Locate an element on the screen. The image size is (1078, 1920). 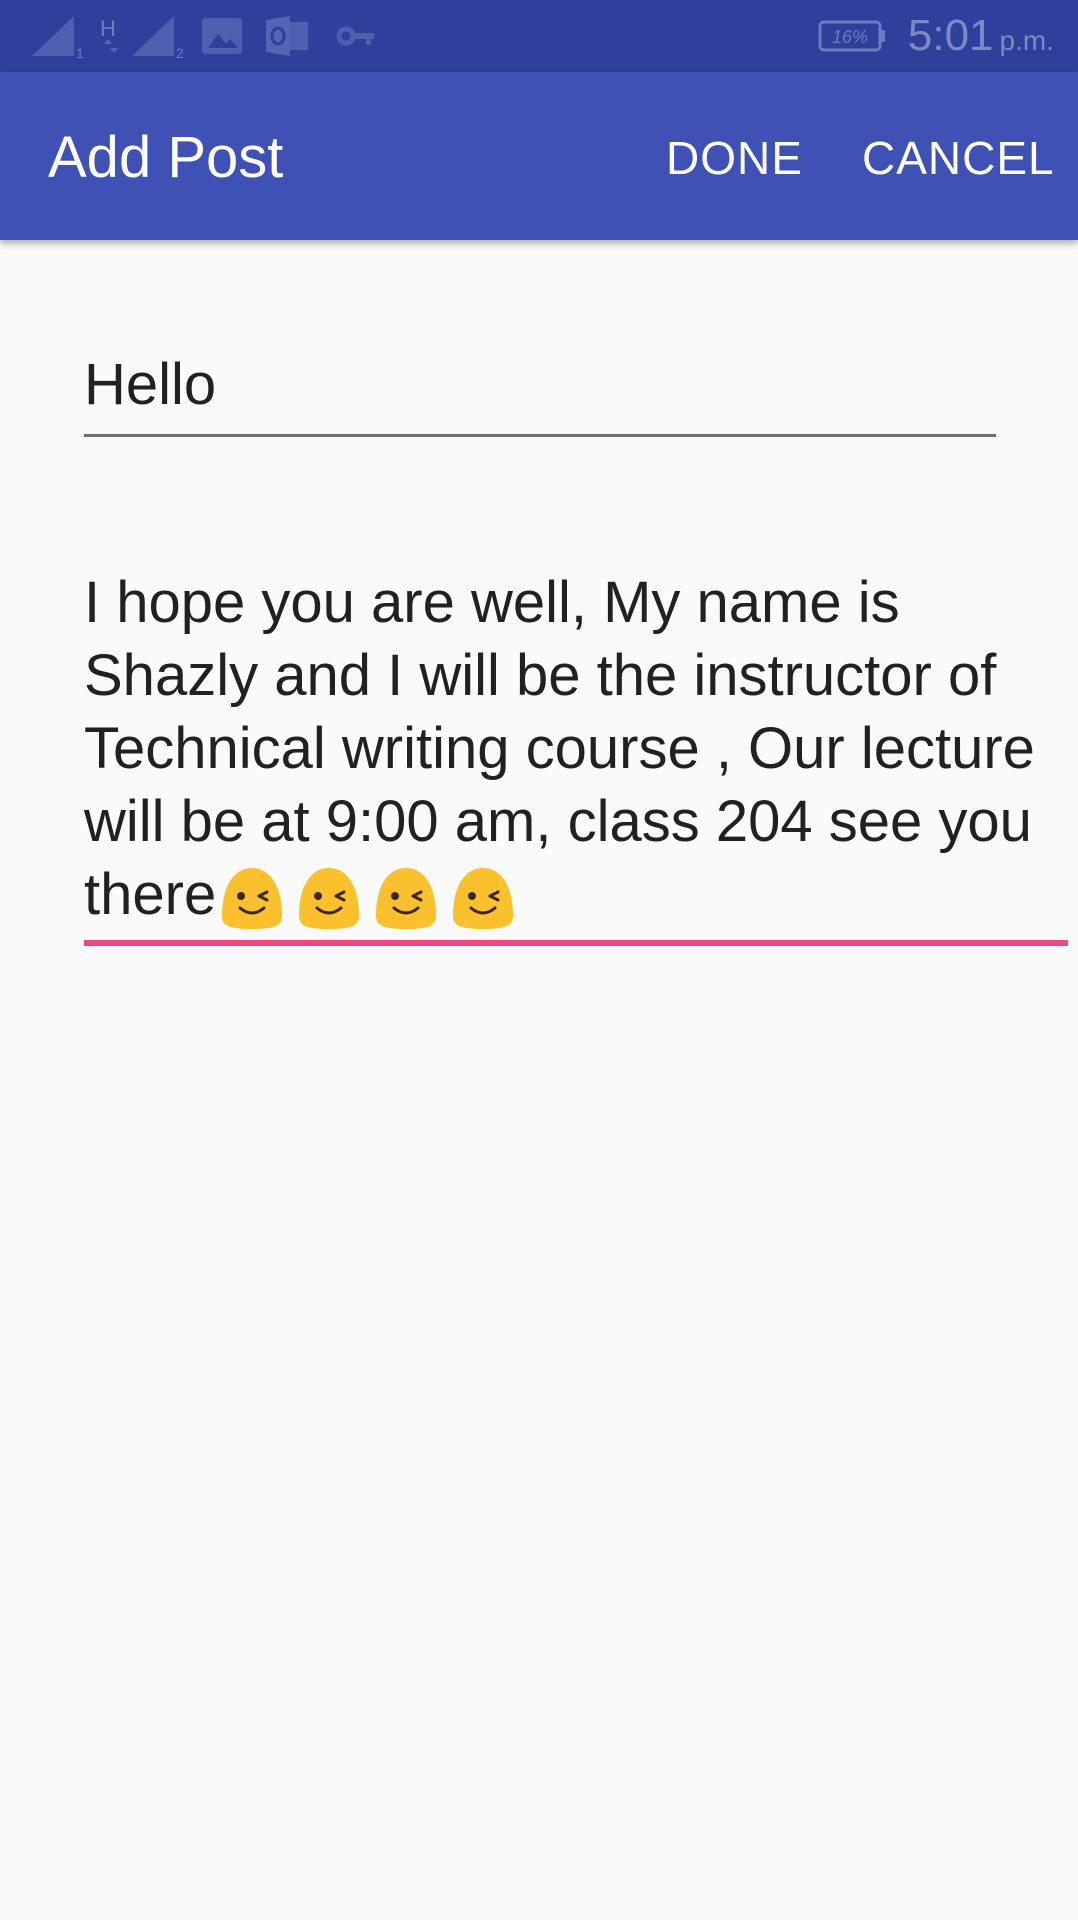
app-bar: Add Post DONE CANCEL is located at coordinates (539, 156).